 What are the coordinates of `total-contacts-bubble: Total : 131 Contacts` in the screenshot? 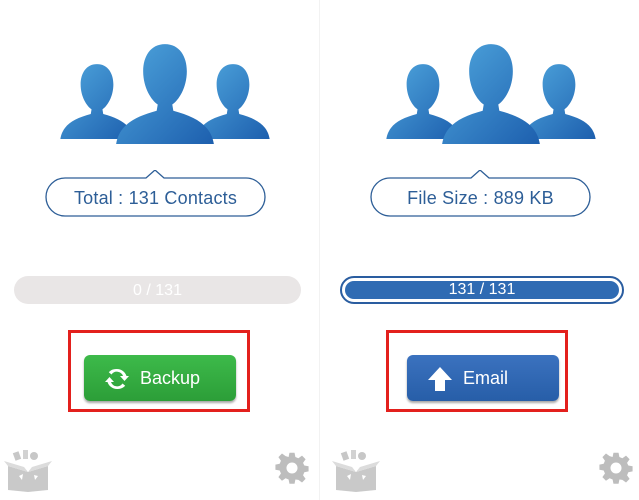 It's located at (155, 197).